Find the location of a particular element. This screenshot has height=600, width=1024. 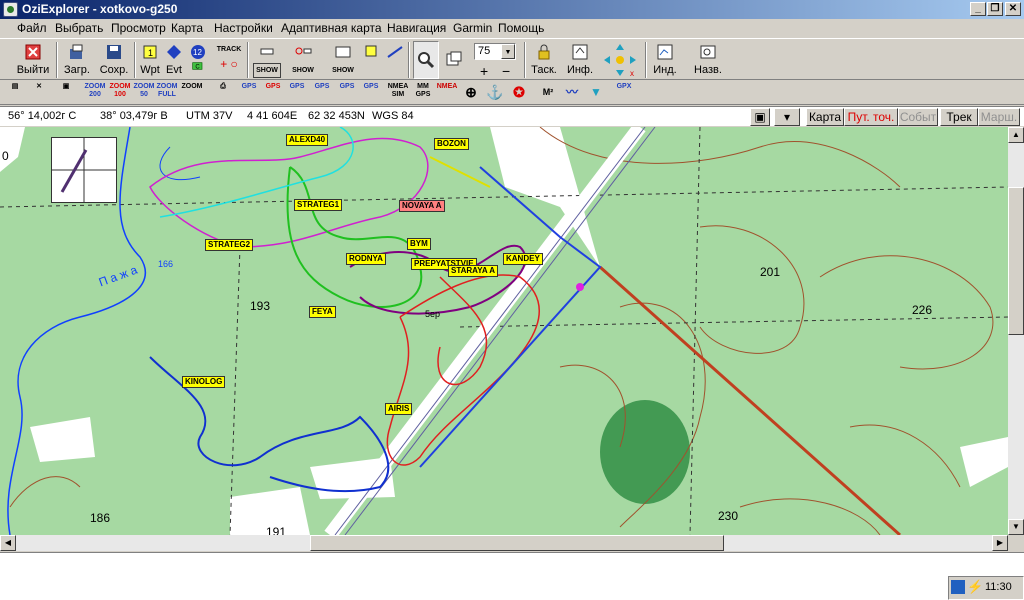

horizontal-scrollbar: ◀ ▶ is located at coordinates (504, 543).